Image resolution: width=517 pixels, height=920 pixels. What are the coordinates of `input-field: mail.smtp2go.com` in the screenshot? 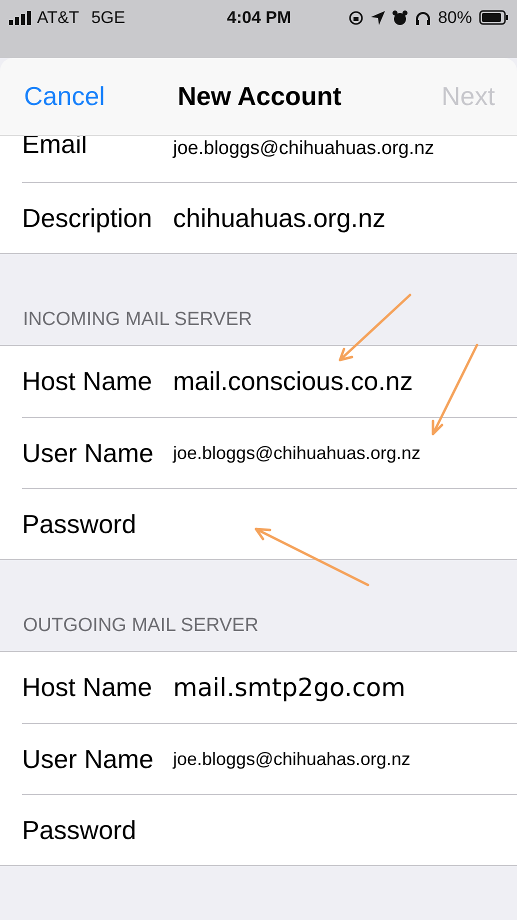 It's located at (345, 687).